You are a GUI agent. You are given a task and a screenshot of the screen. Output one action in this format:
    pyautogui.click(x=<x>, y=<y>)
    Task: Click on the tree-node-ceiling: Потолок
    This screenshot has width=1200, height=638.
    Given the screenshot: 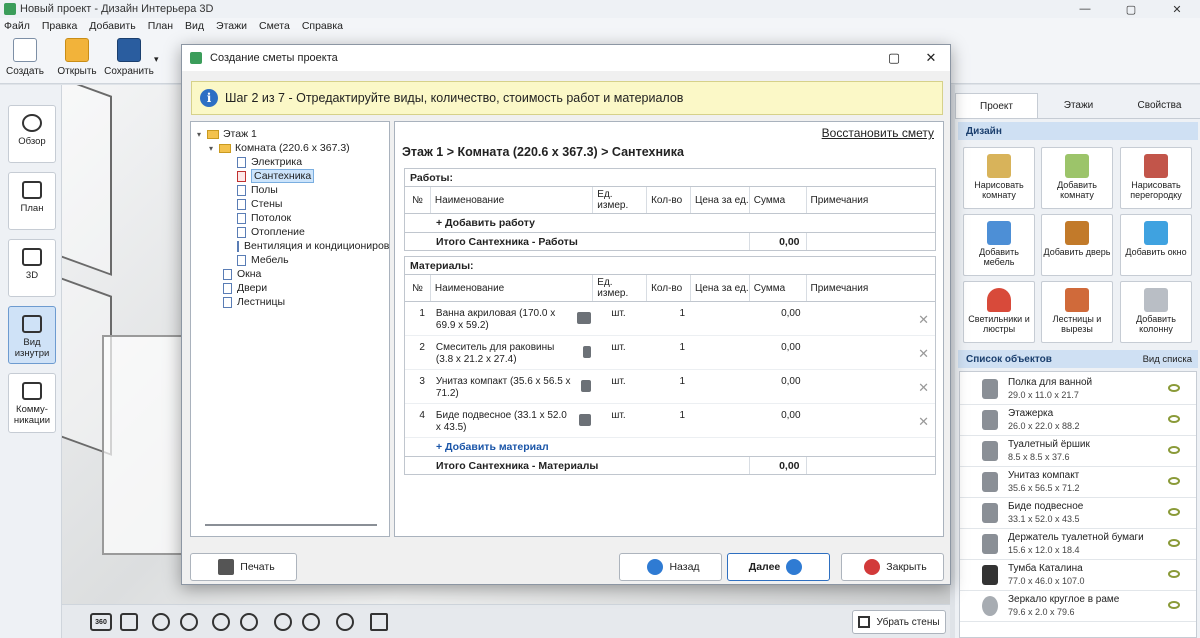 What is the action you would take?
    pyautogui.click(x=264, y=218)
    